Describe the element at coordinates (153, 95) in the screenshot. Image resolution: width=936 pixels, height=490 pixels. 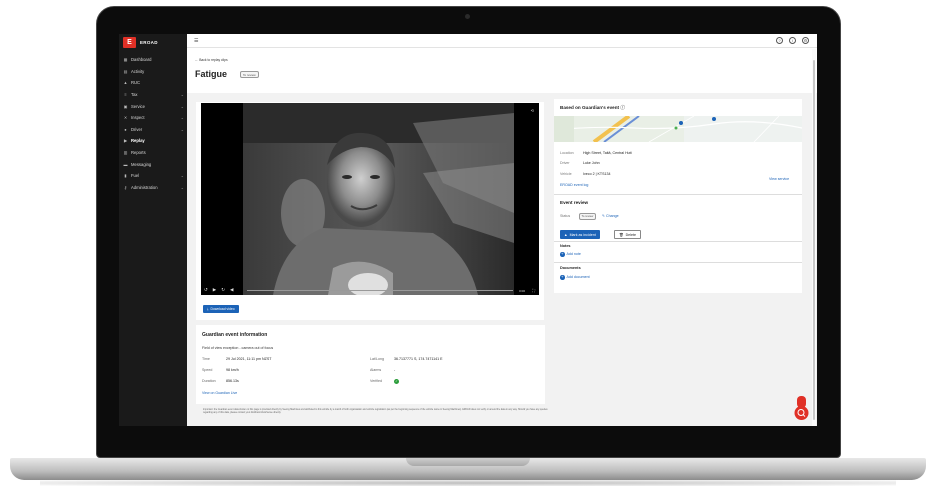
I see `sidebar-item-tax: ≡ Tax ⌄` at that location.